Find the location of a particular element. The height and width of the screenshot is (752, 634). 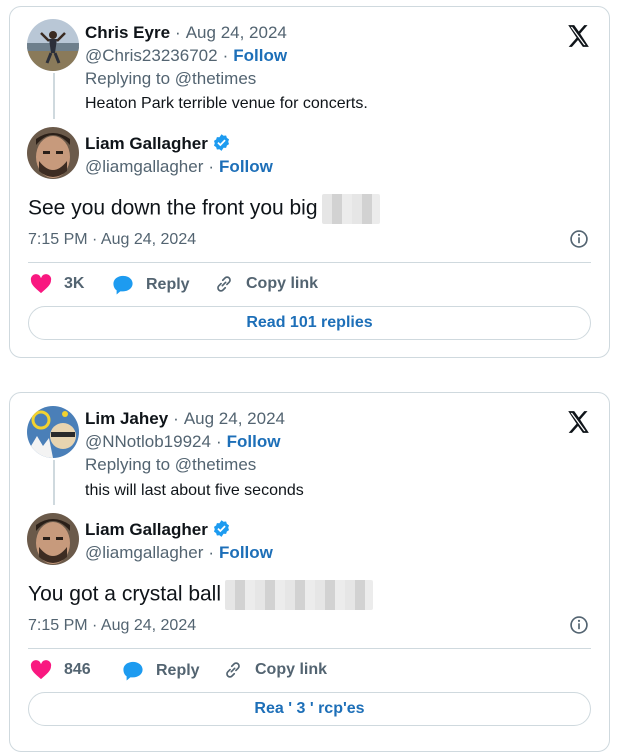

author-name: Lim Jahey is located at coordinates (126, 418).